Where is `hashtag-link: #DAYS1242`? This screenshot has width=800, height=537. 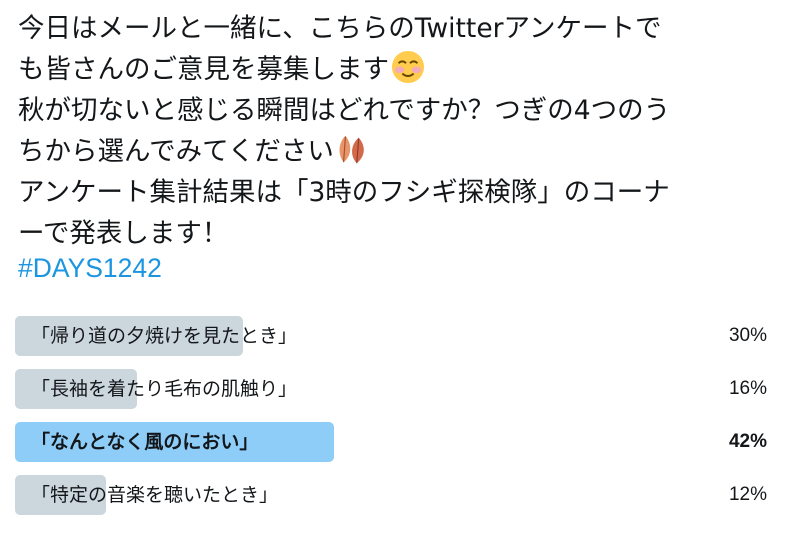
hashtag-link: #DAYS1242 is located at coordinates (90, 268).